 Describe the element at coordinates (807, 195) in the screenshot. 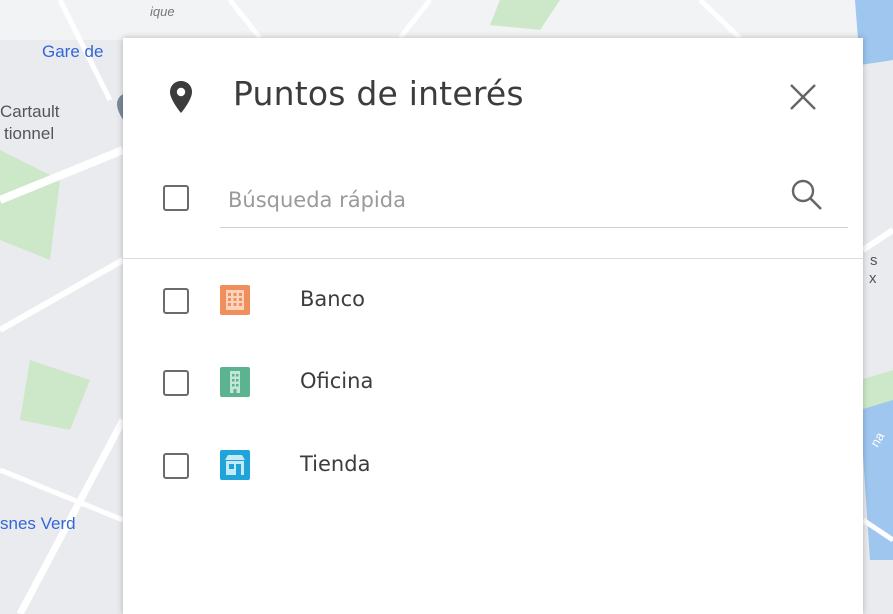

I see `search-icon` at that location.